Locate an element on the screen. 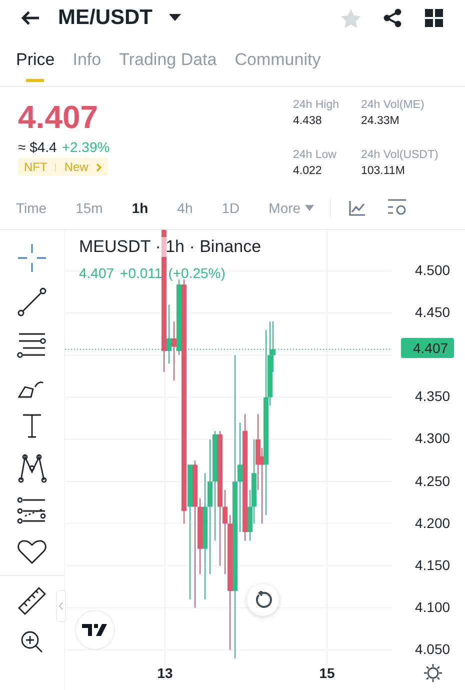 This screenshot has height=690, width=465. price-tag: 4.407 is located at coordinates (427, 348).